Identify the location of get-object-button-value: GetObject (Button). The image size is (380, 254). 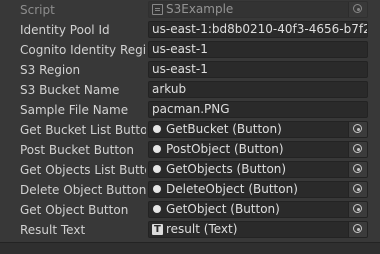
(223, 209).